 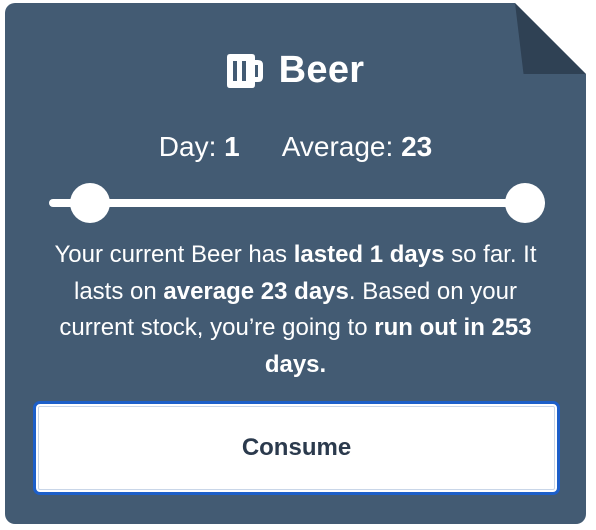 I want to click on lasted-days-highlight: lasted 1 days, so click(x=369, y=254).